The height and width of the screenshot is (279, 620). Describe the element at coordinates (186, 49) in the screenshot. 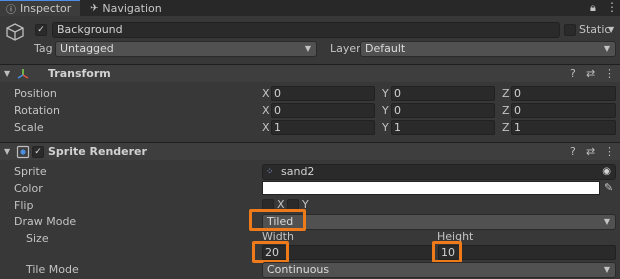

I see `tag-dropdown: Untagged ▼` at that location.